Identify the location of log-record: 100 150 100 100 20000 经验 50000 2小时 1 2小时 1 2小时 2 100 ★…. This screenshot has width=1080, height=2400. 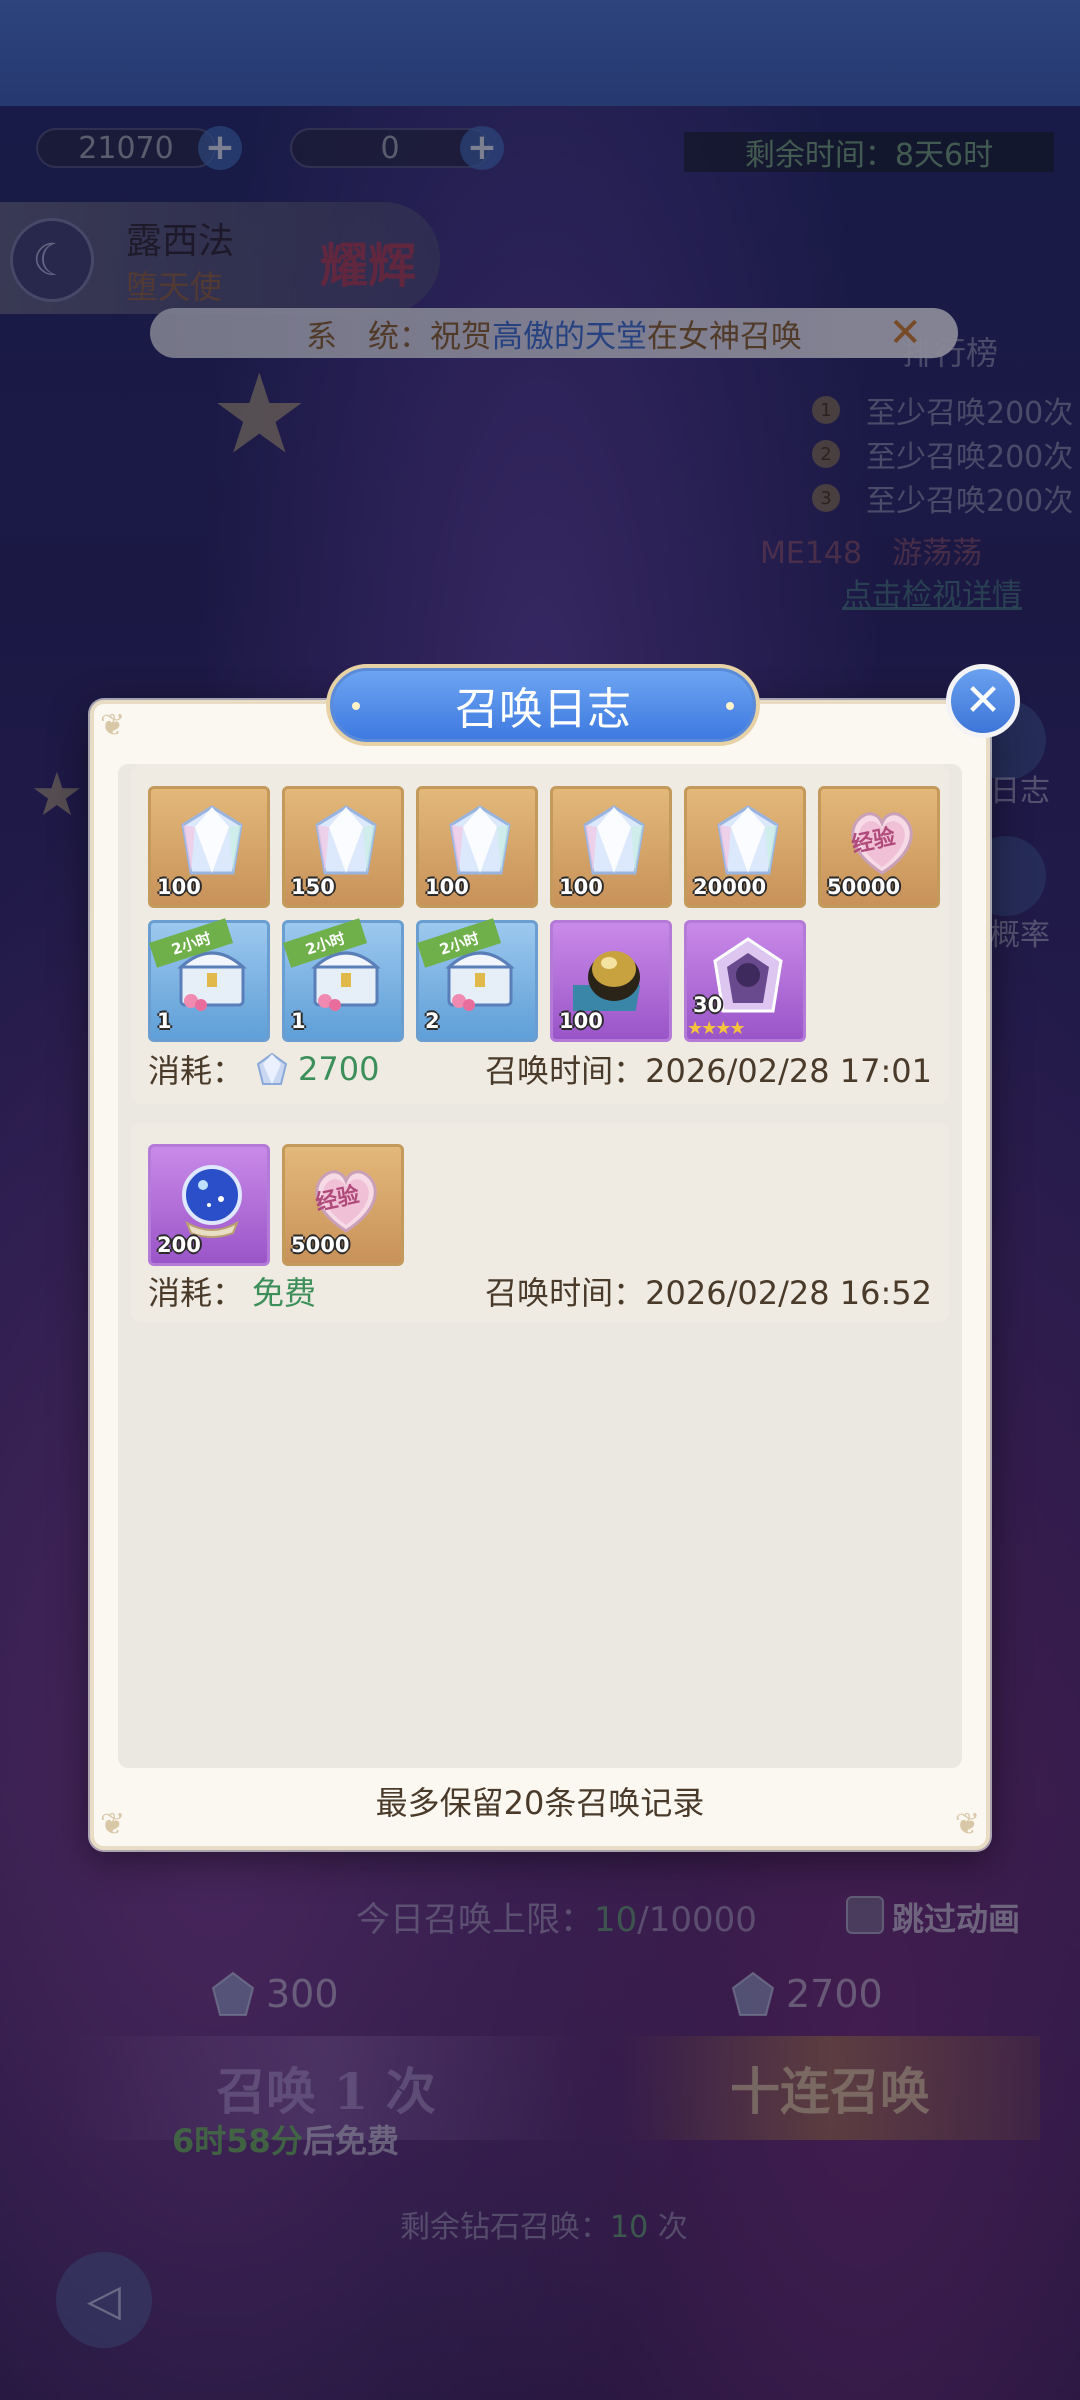
(540, 934).